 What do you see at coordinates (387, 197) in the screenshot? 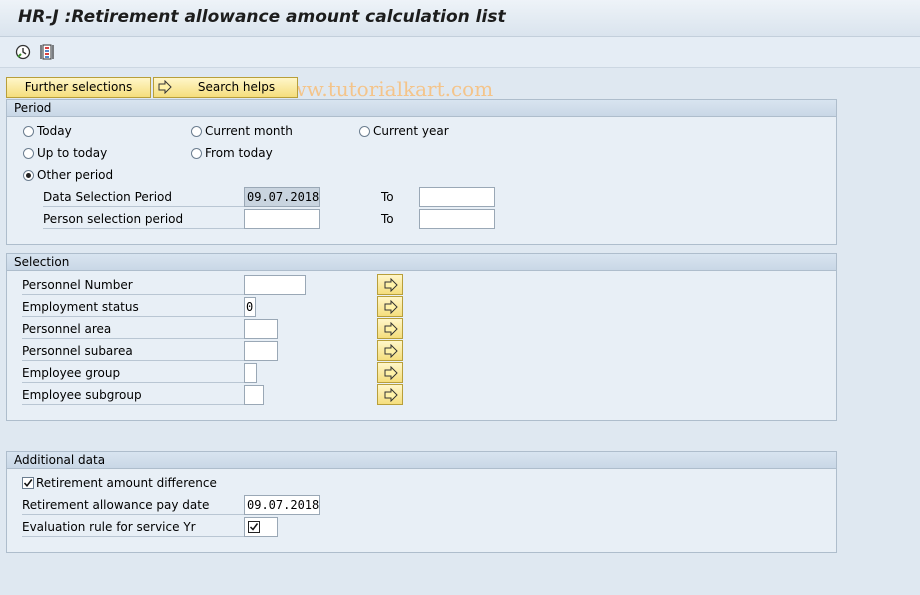
I see `data-selection-to-label: To` at bounding box center [387, 197].